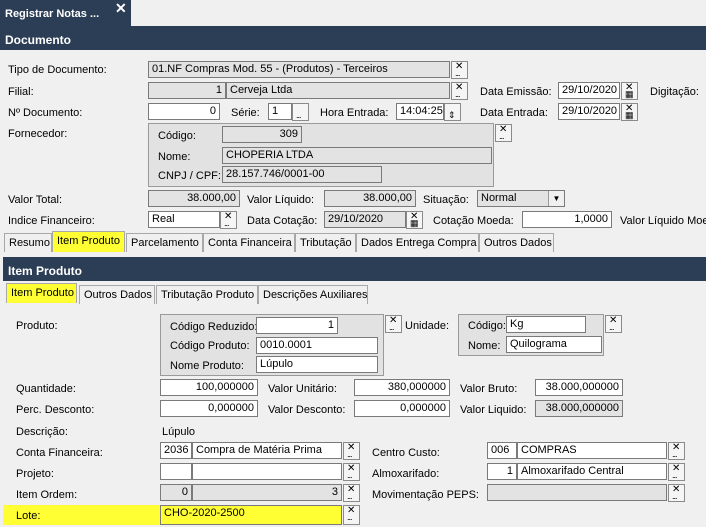  Describe the element at coordinates (302, 174) in the screenshot. I see `fornecedor-cnpj-field: 28.157.746/0001-00` at that location.